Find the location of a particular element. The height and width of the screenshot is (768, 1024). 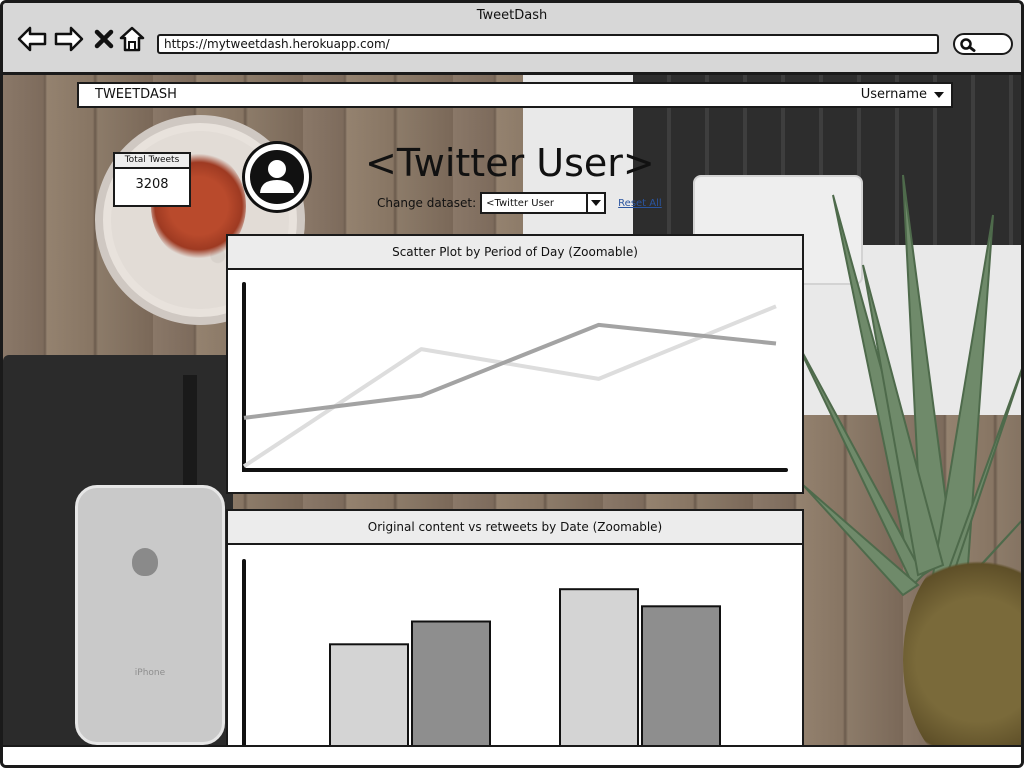

forward-arrow-icon is located at coordinates (69, 39).